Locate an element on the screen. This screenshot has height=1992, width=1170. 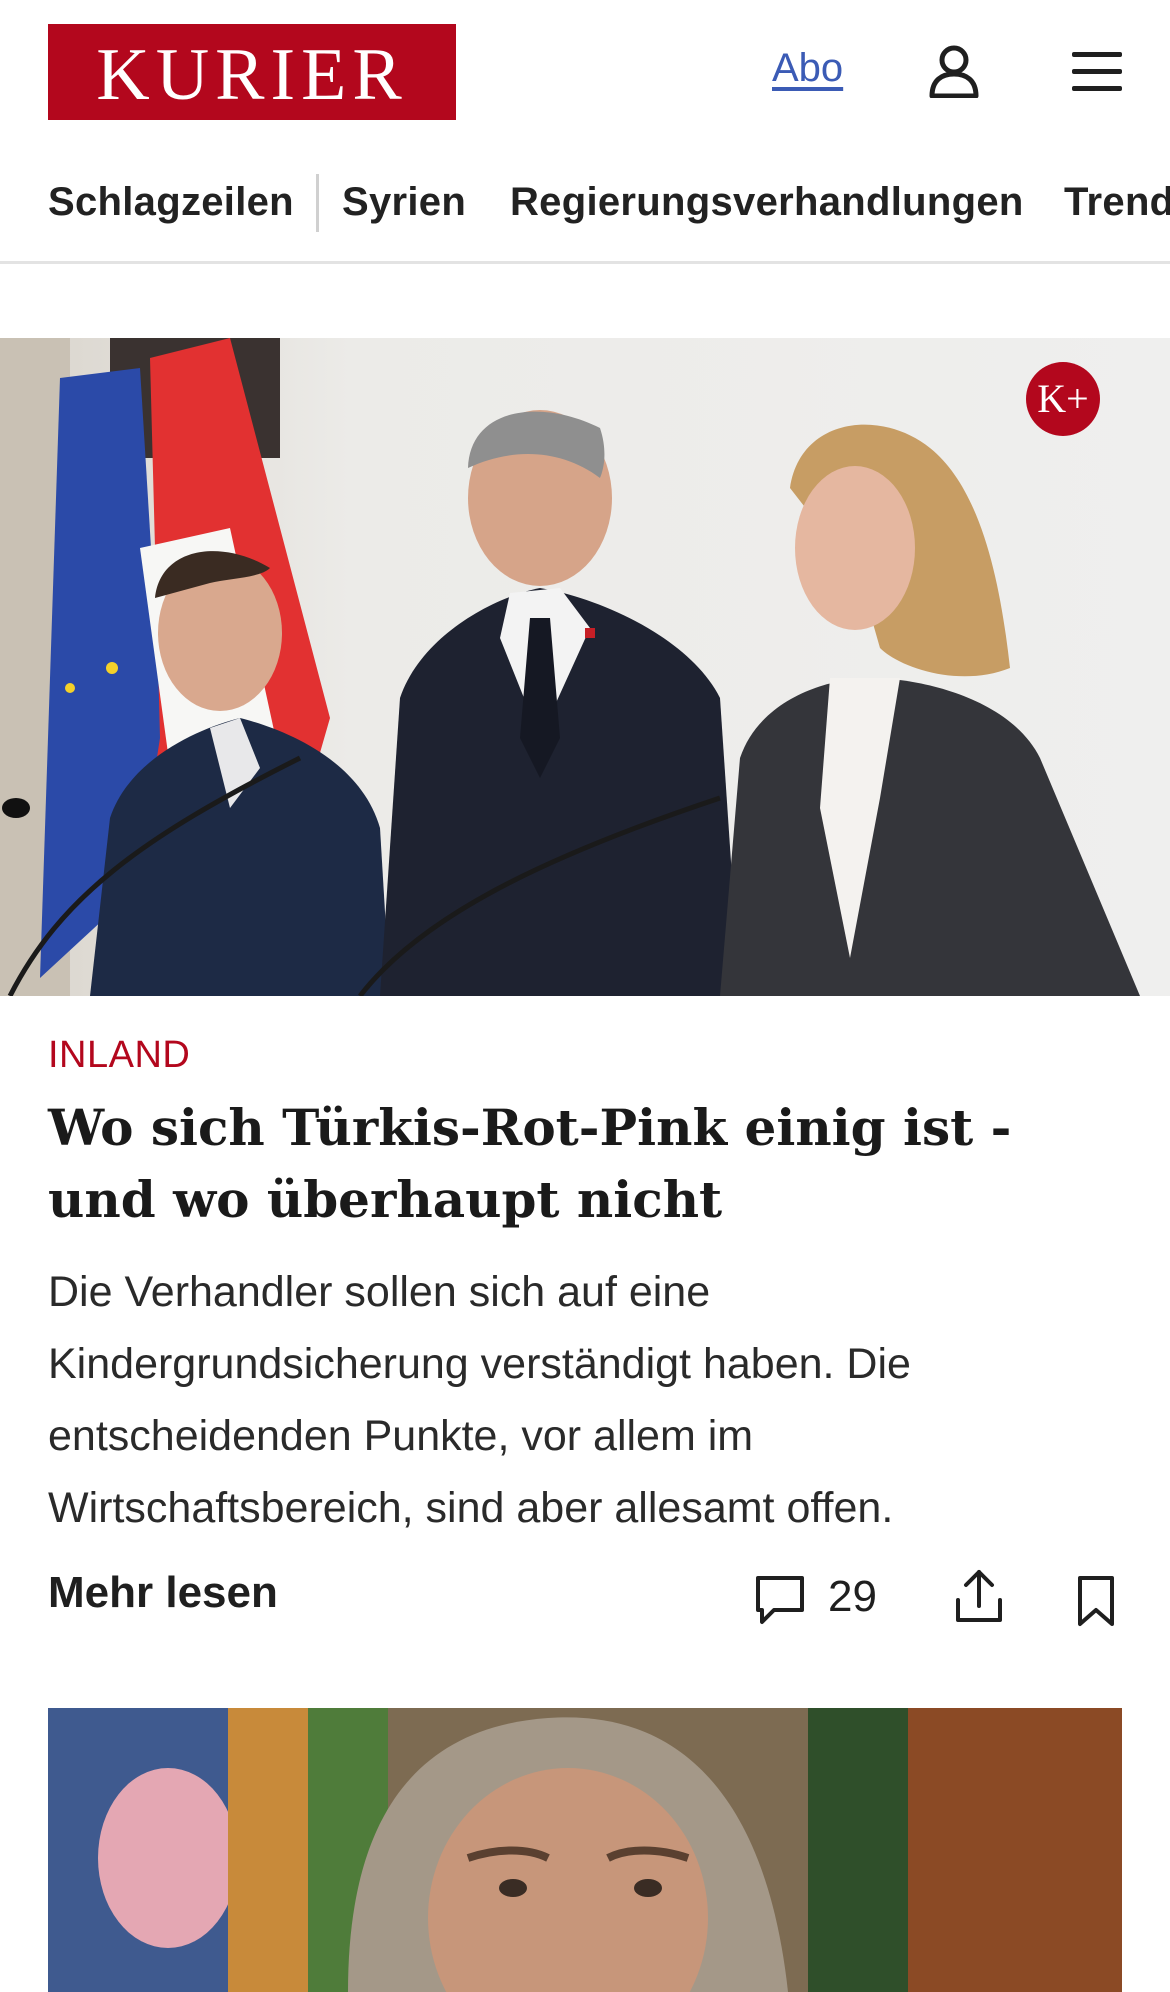
site-header: KURIER Abo is located at coordinates (585, 73).